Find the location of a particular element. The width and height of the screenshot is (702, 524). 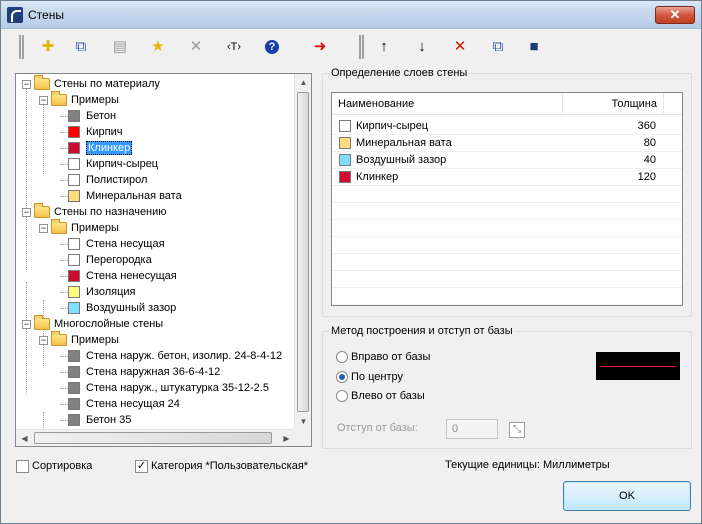

tree-folder: − Многослойные стены is located at coordinates (93, 323).